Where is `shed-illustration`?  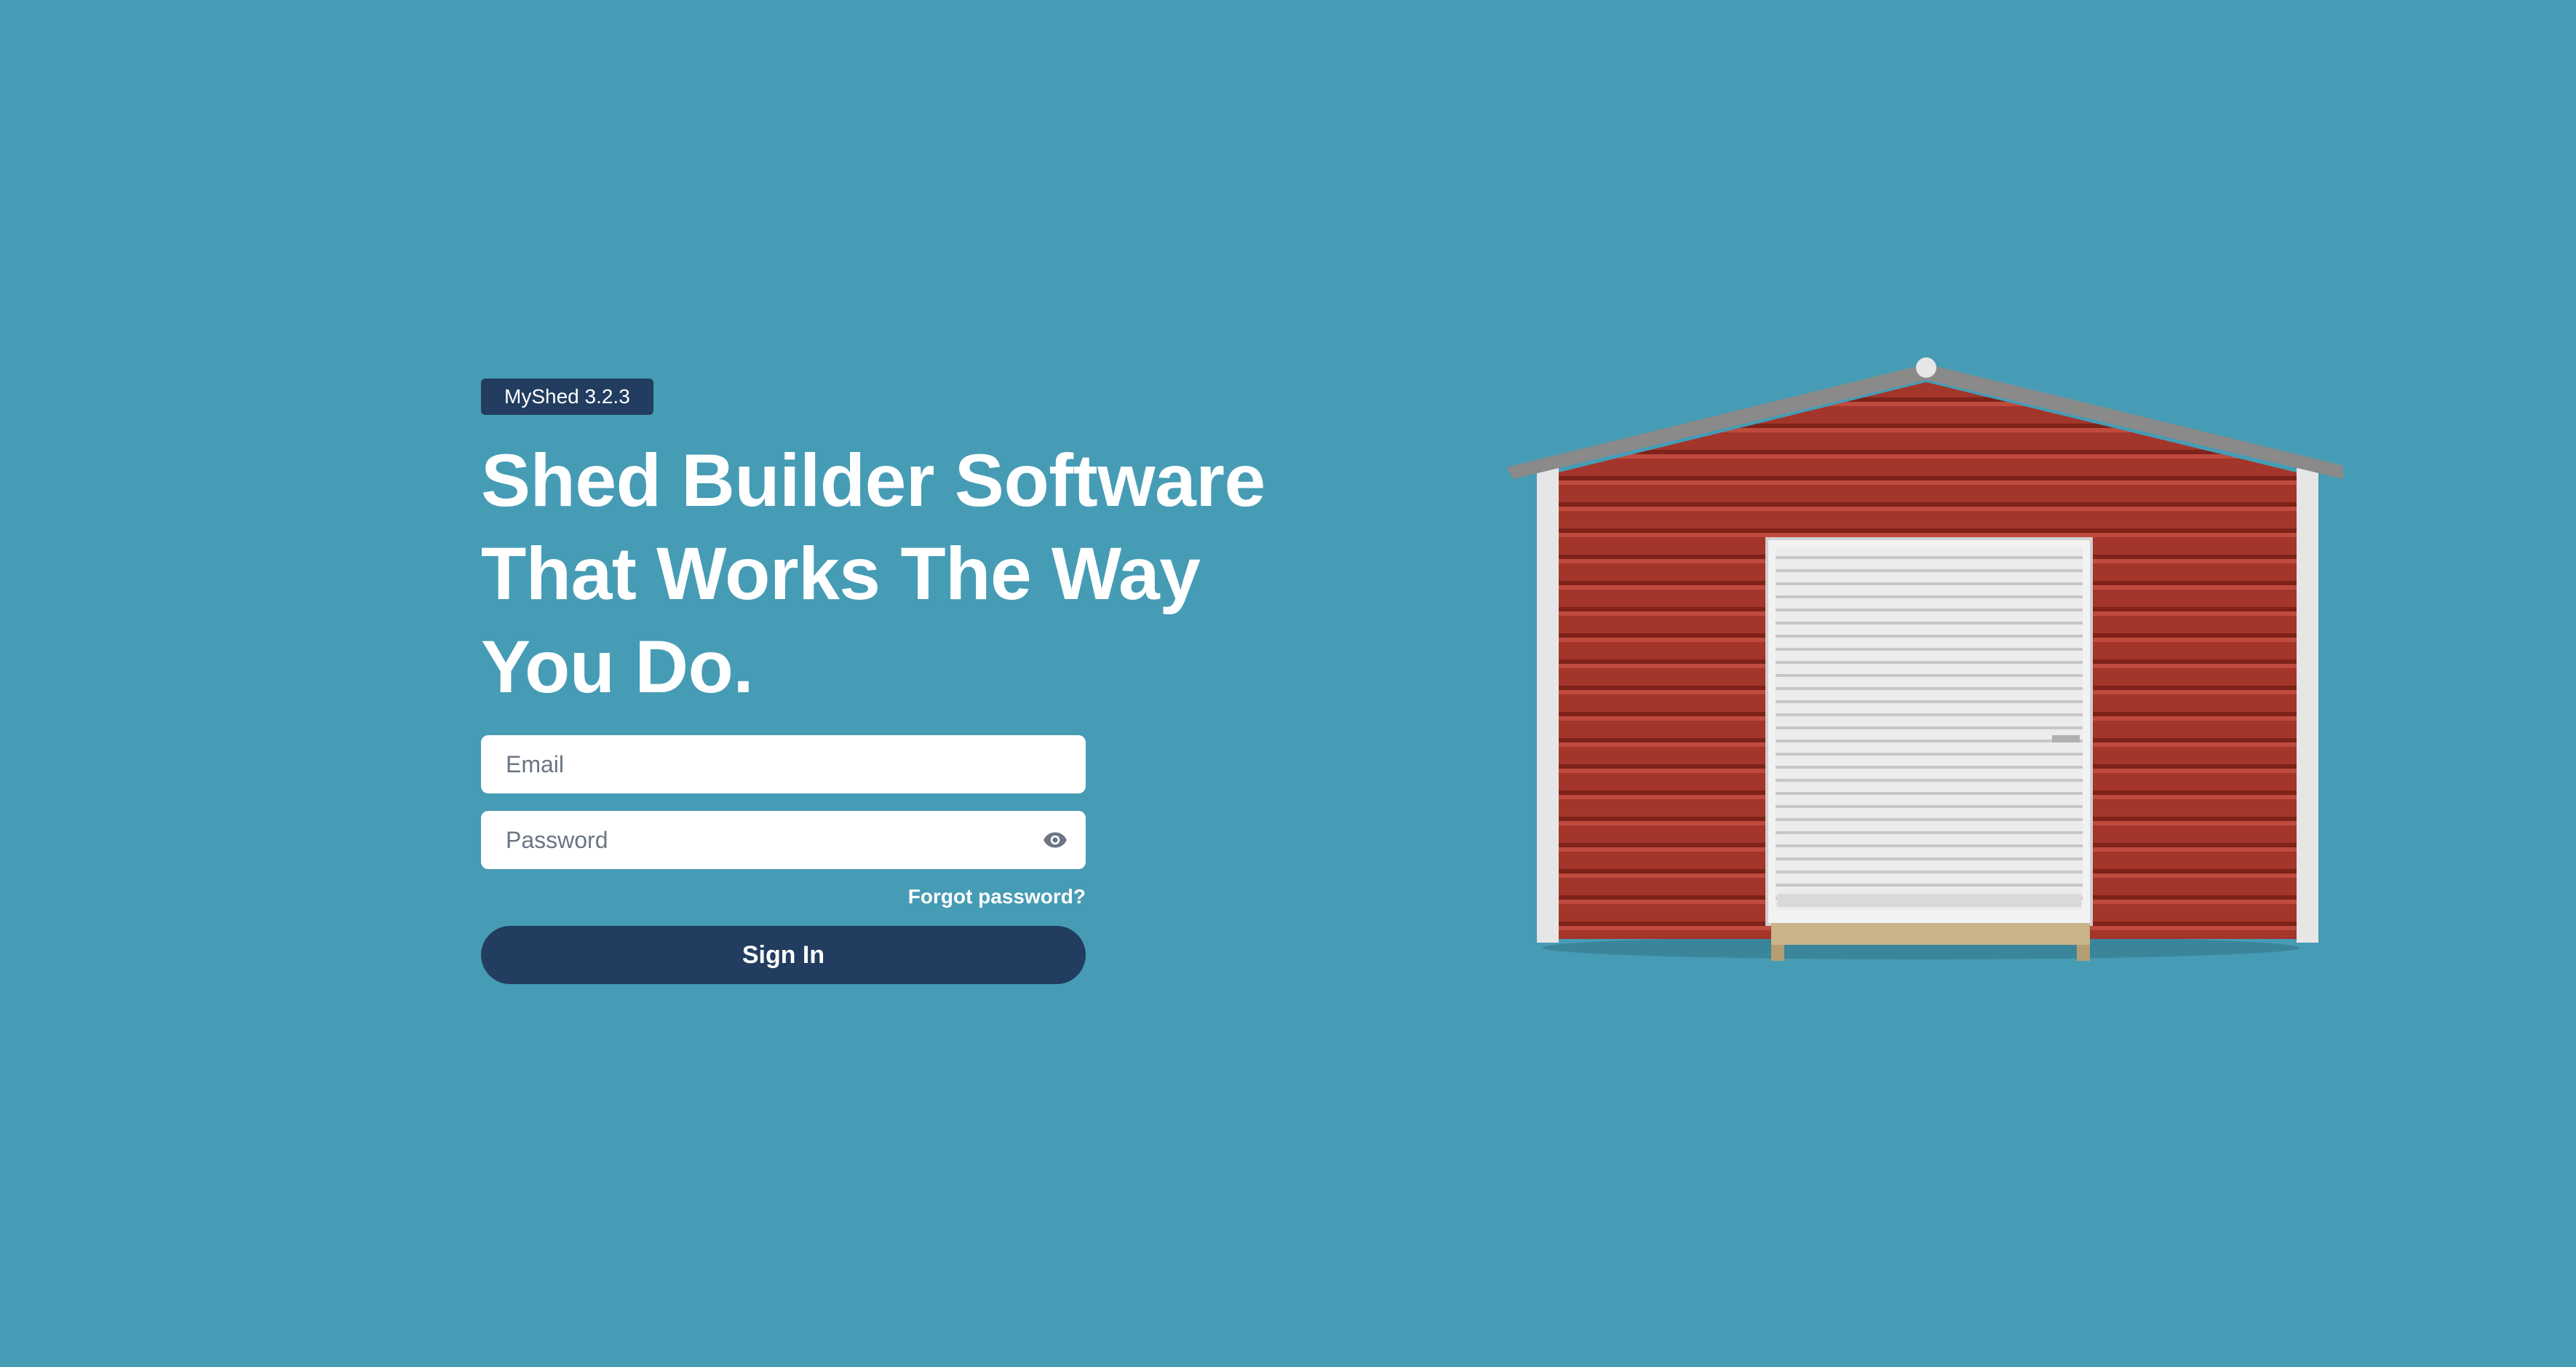
shed-illustration is located at coordinates (1925, 659).